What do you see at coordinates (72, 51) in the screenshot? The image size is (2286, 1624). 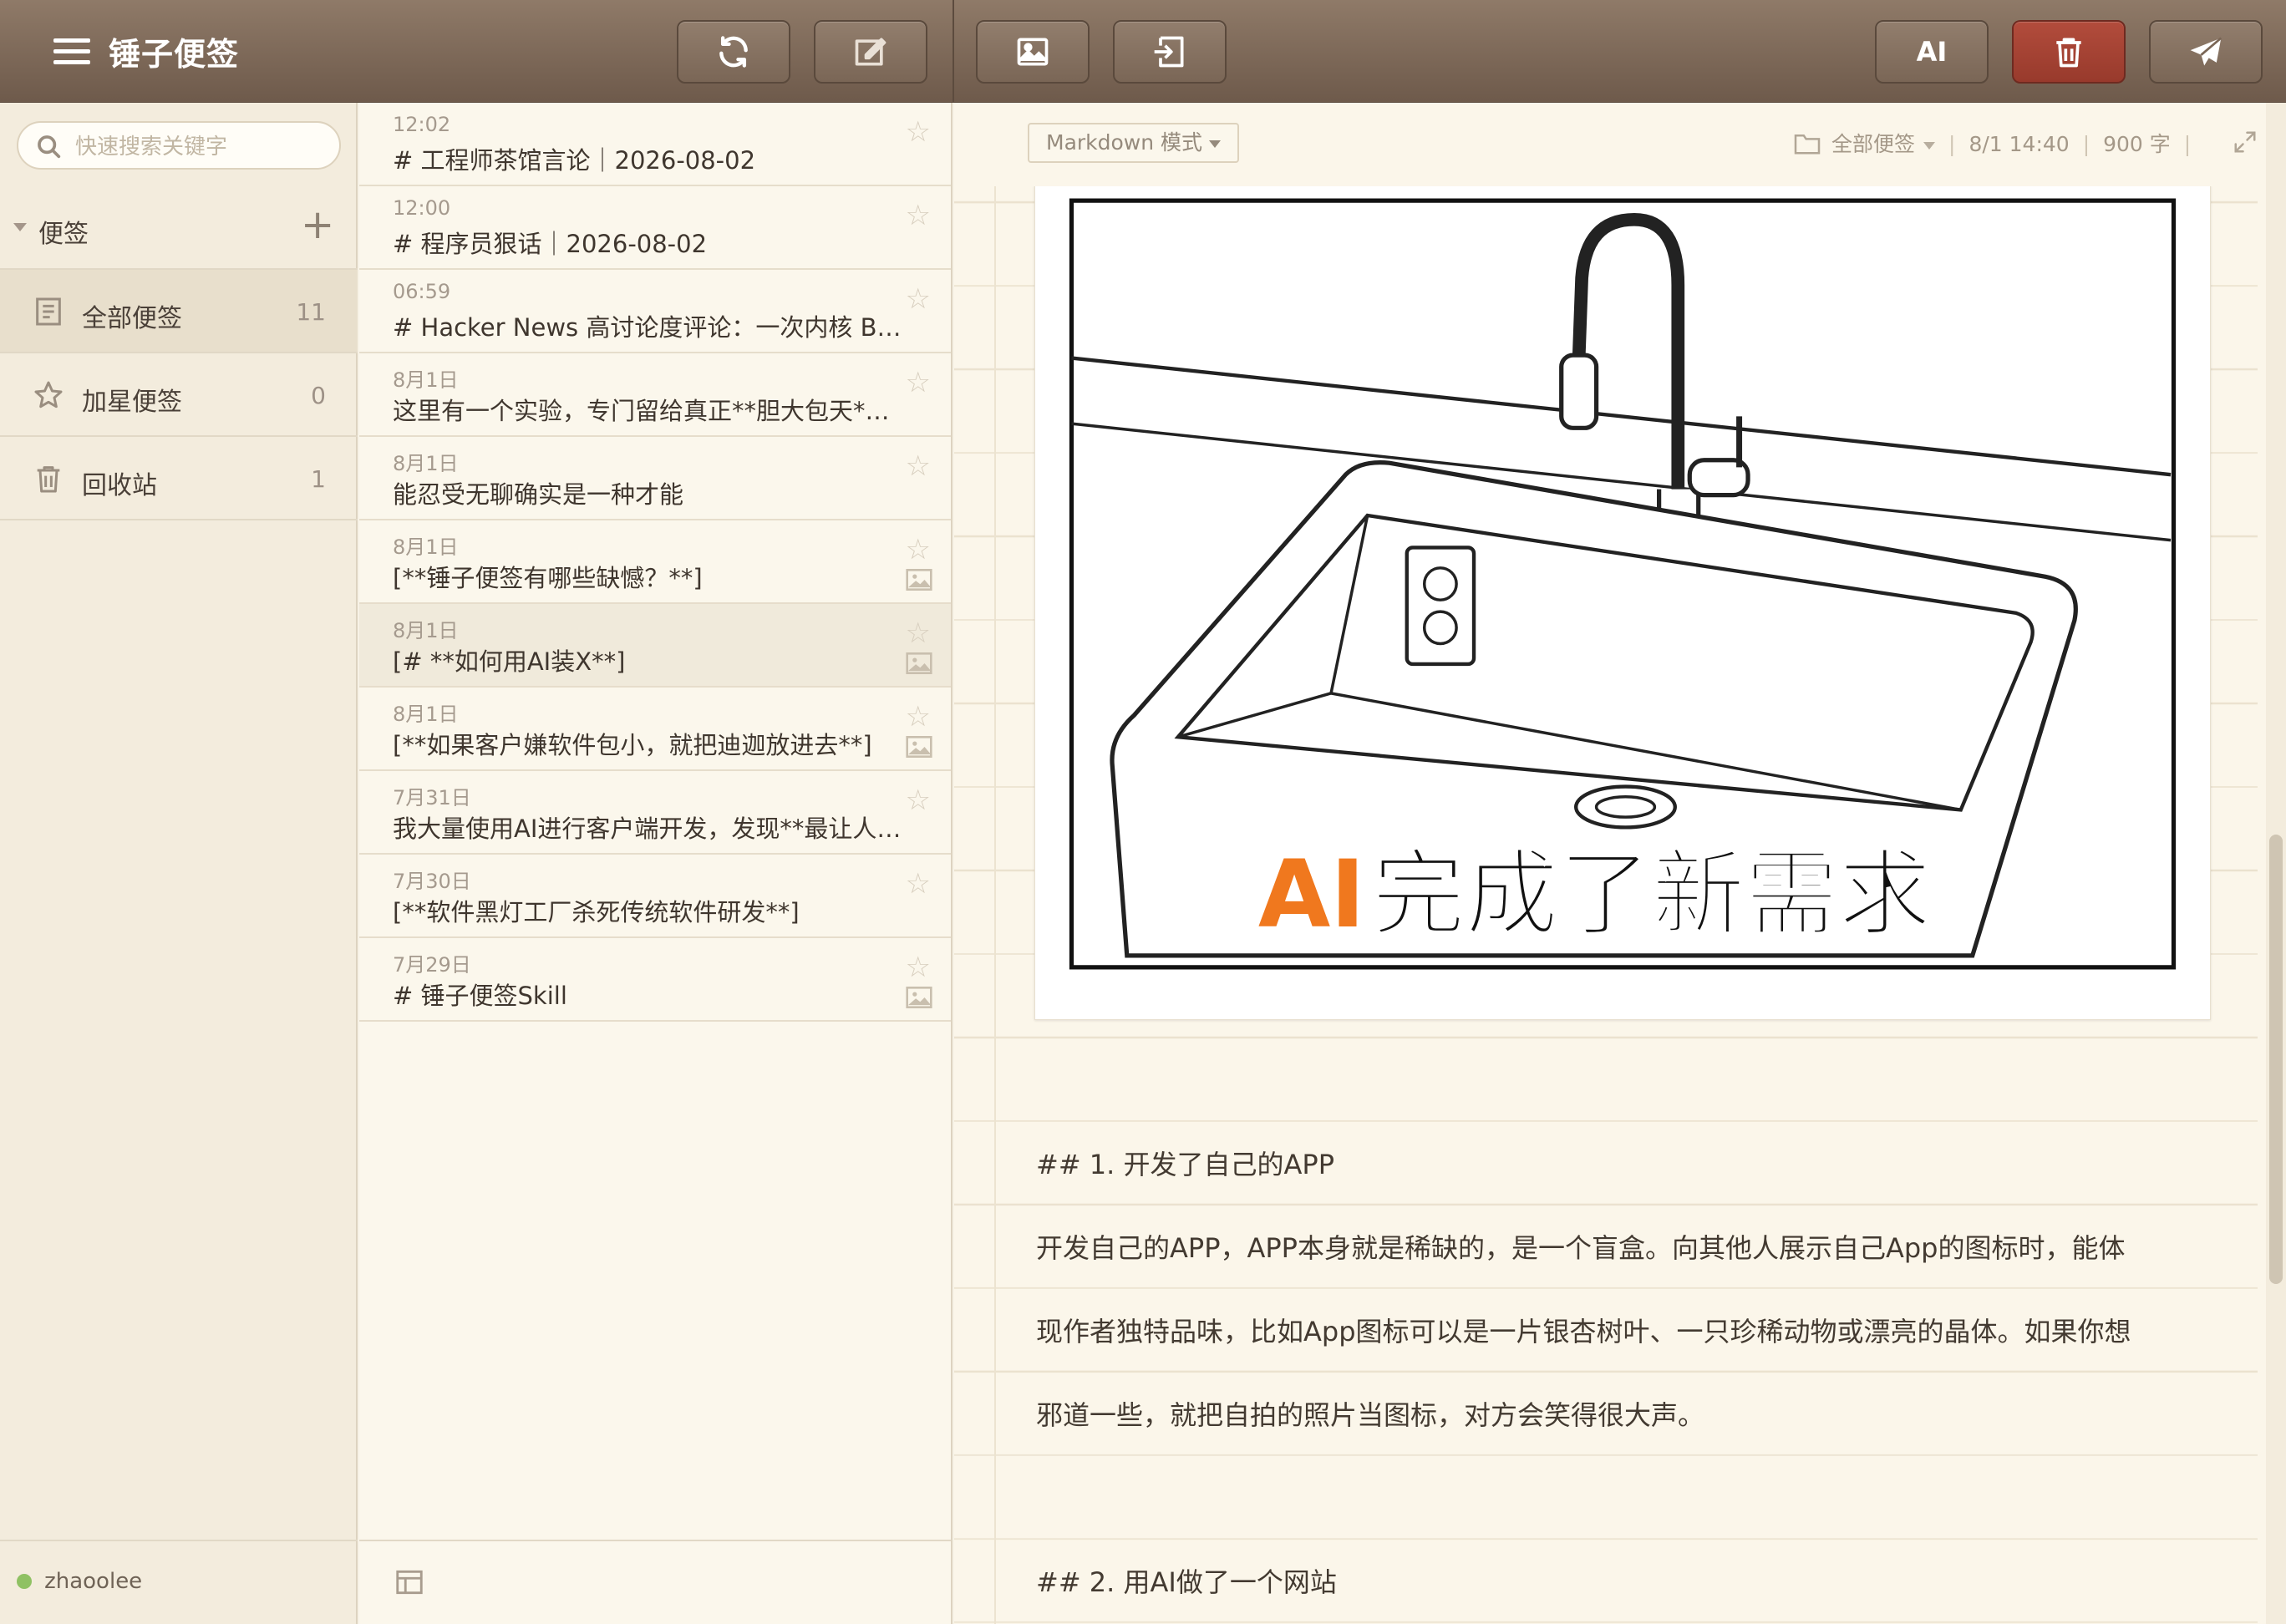 I see `menu-icon` at bounding box center [72, 51].